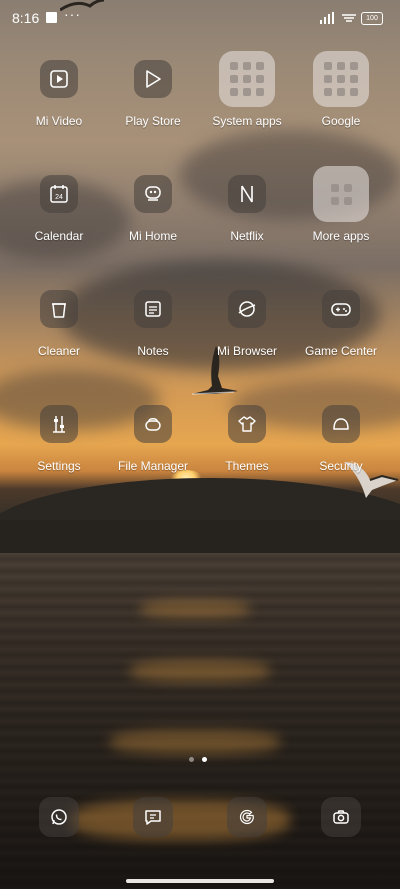 This screenshot has height=889, width=400. I want to click on netflix-n-icon, so click(247, 194).